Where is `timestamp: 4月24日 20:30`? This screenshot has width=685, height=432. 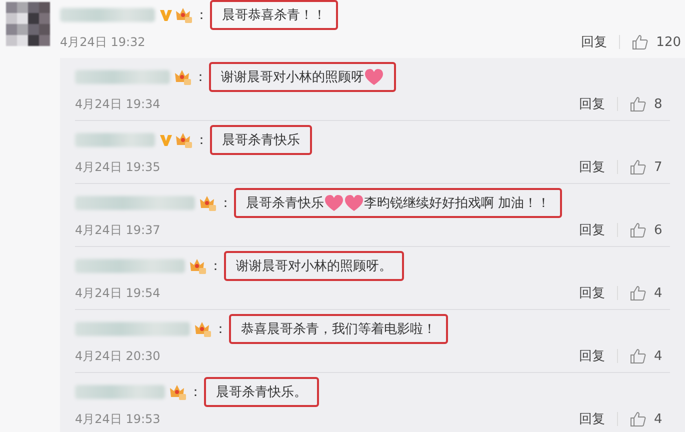
timestamp: 4月24日 20:30 is located at coordinates (117, 356).